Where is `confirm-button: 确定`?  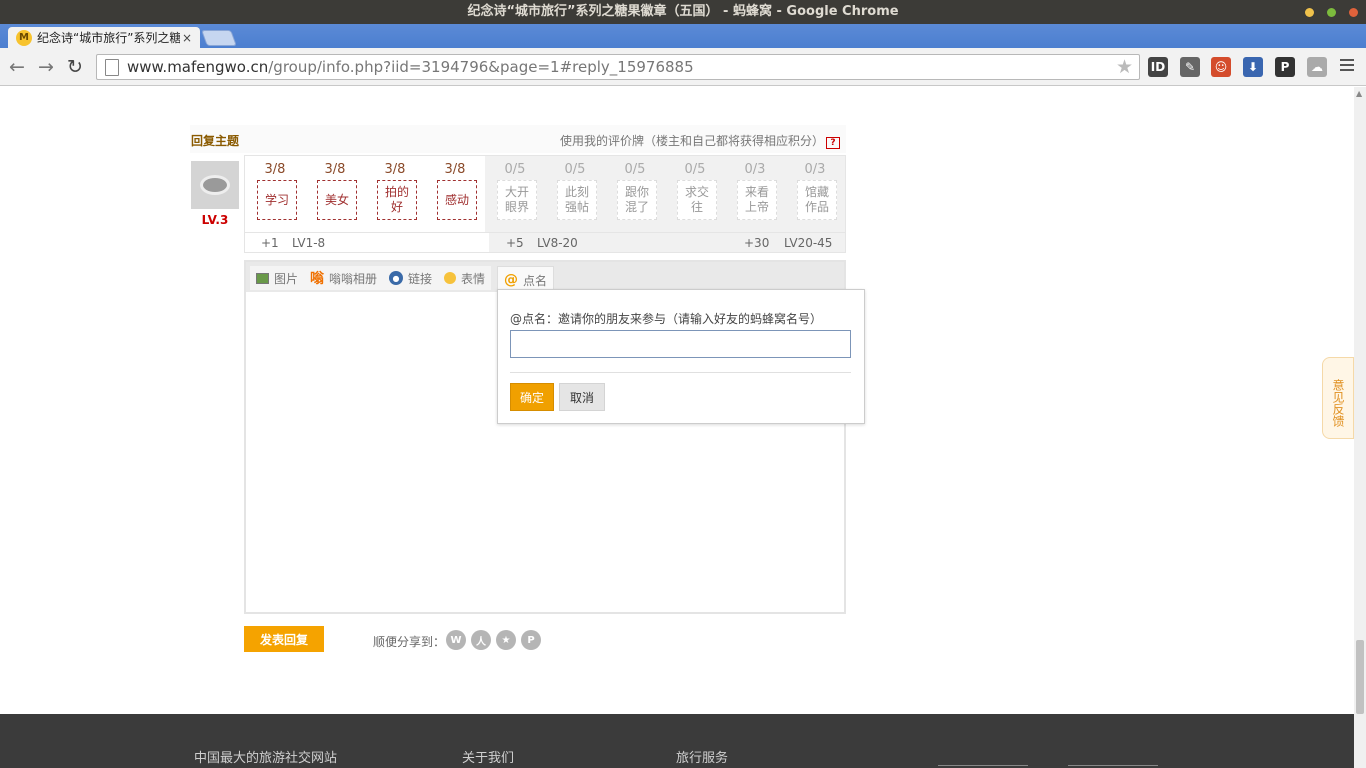 confirm-button: 确定 is located at coordinates (532, 397).